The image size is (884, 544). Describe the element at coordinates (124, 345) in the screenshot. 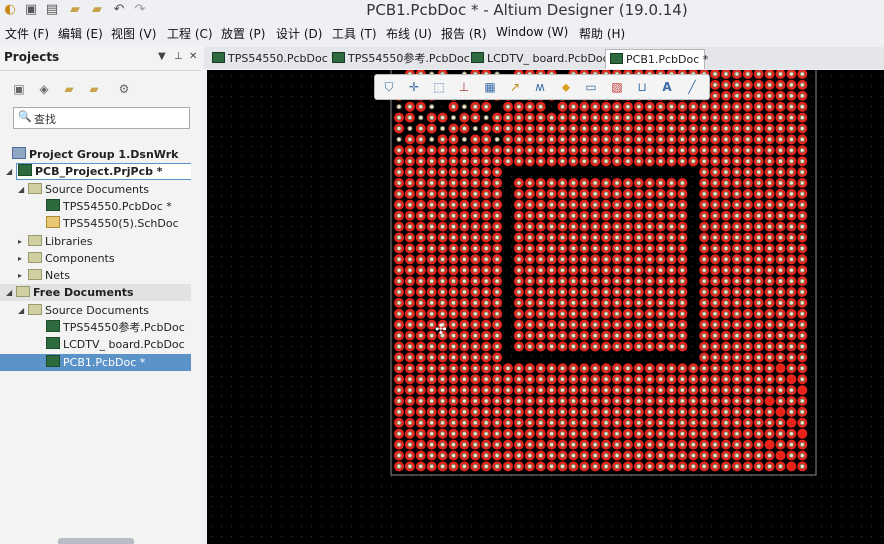

I see `tree-item-label: LCDTV_ board.PcbDoc` at that location.